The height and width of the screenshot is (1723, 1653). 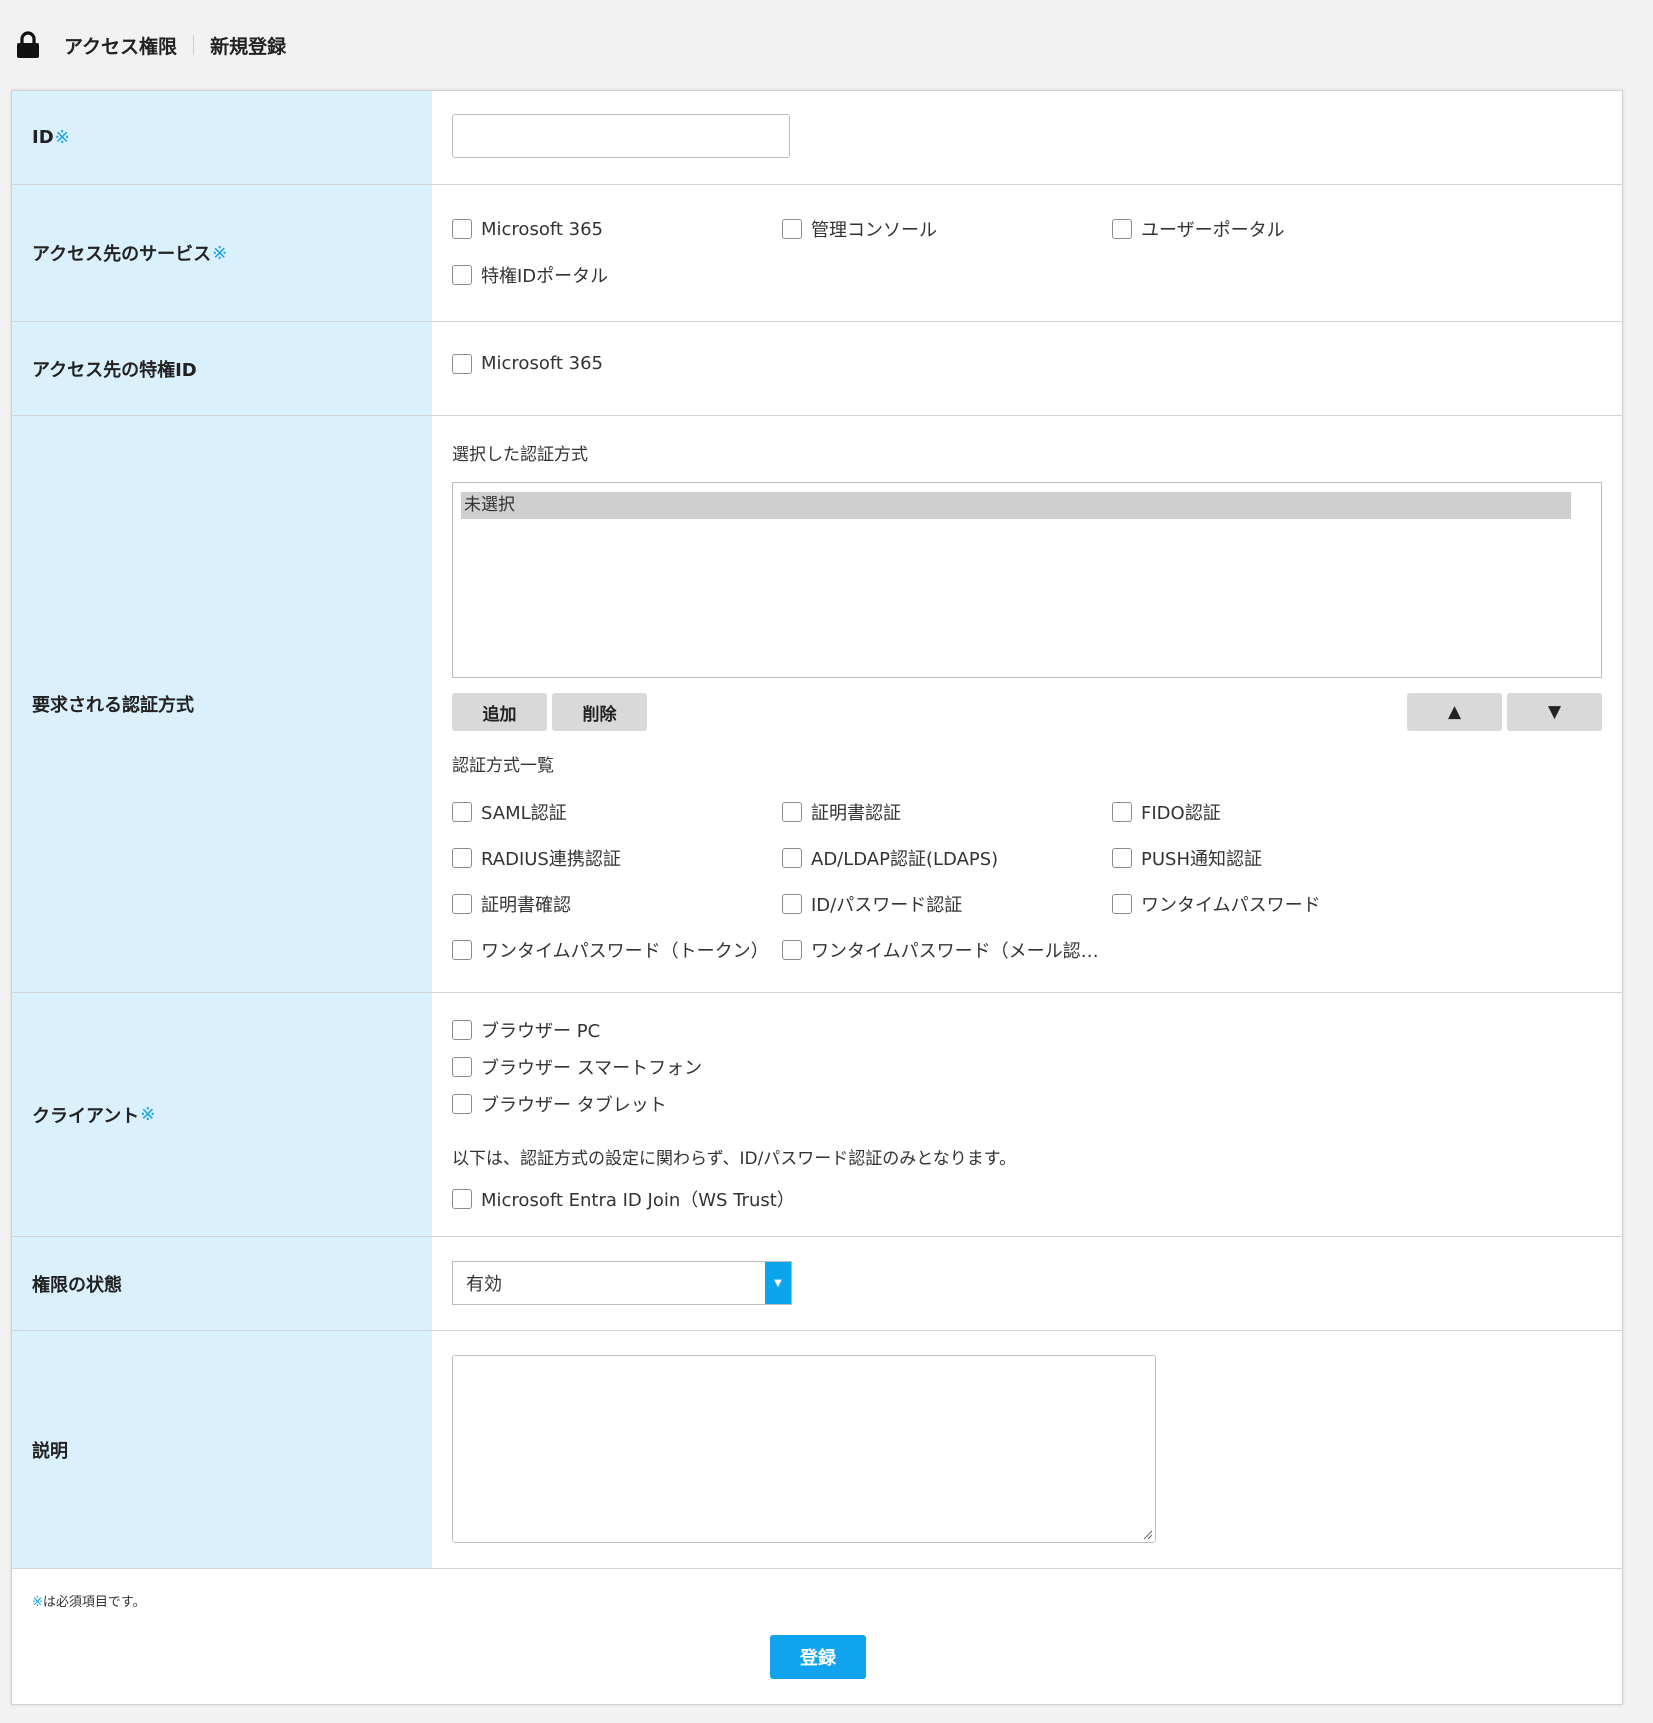 What do you see at coordinates (1147, 1534) in the screenshot?
I see `resize-grip-icon` at bounding box center [1147, 1534].